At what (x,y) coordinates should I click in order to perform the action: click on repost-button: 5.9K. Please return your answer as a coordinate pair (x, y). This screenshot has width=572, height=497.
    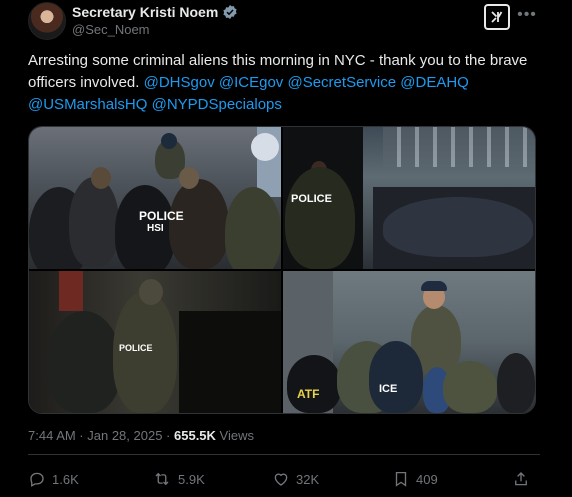
    Looking at the image, I should click on (178, 479).